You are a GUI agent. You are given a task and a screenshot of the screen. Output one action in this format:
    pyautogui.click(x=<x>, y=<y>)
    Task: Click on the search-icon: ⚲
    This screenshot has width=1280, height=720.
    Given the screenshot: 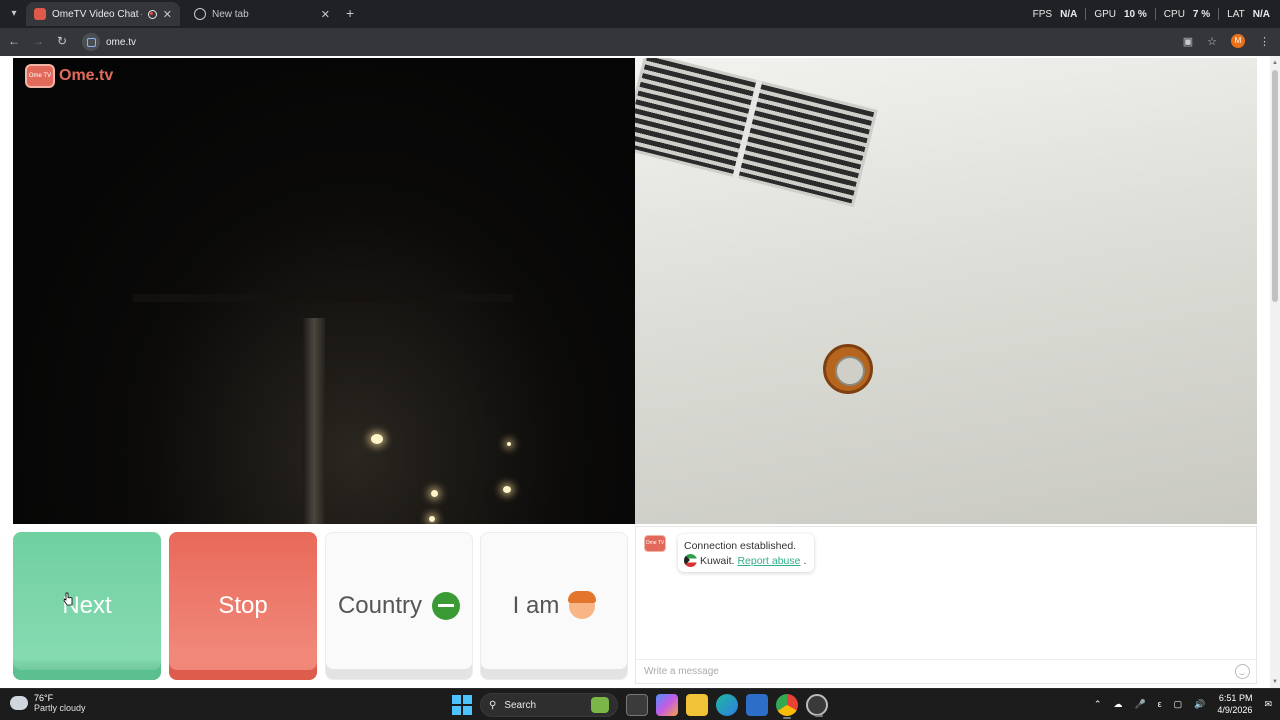 What is the action you would take?
    pyautogui.click(x=493, y=705)
    